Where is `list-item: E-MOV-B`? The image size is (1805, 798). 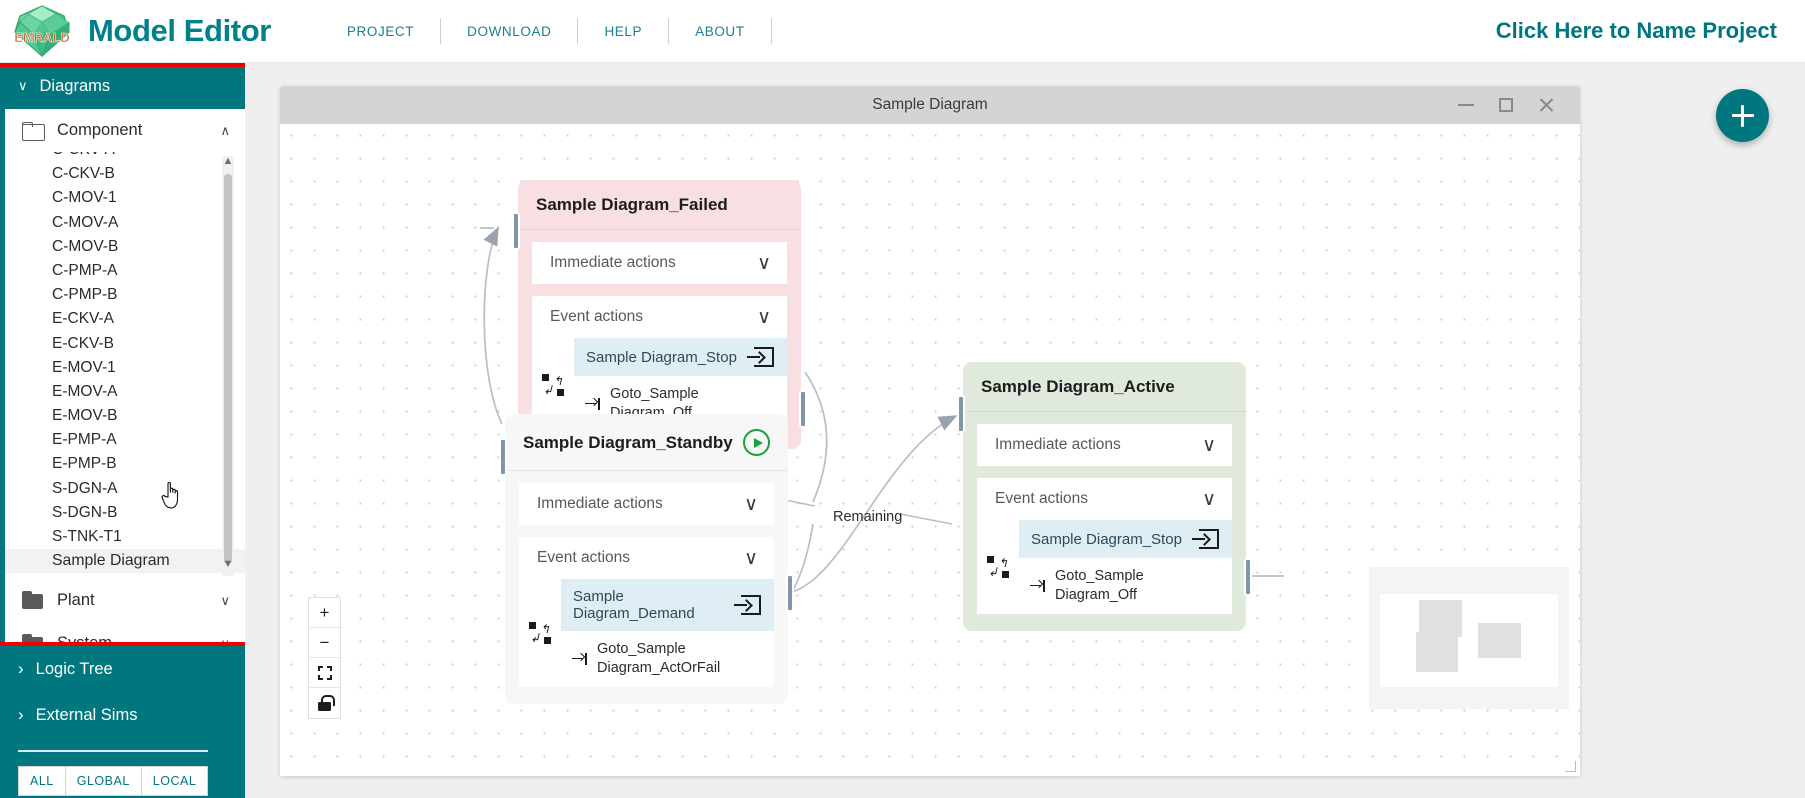 list-item: E-MOV-B is located at coordinates (125, 416).